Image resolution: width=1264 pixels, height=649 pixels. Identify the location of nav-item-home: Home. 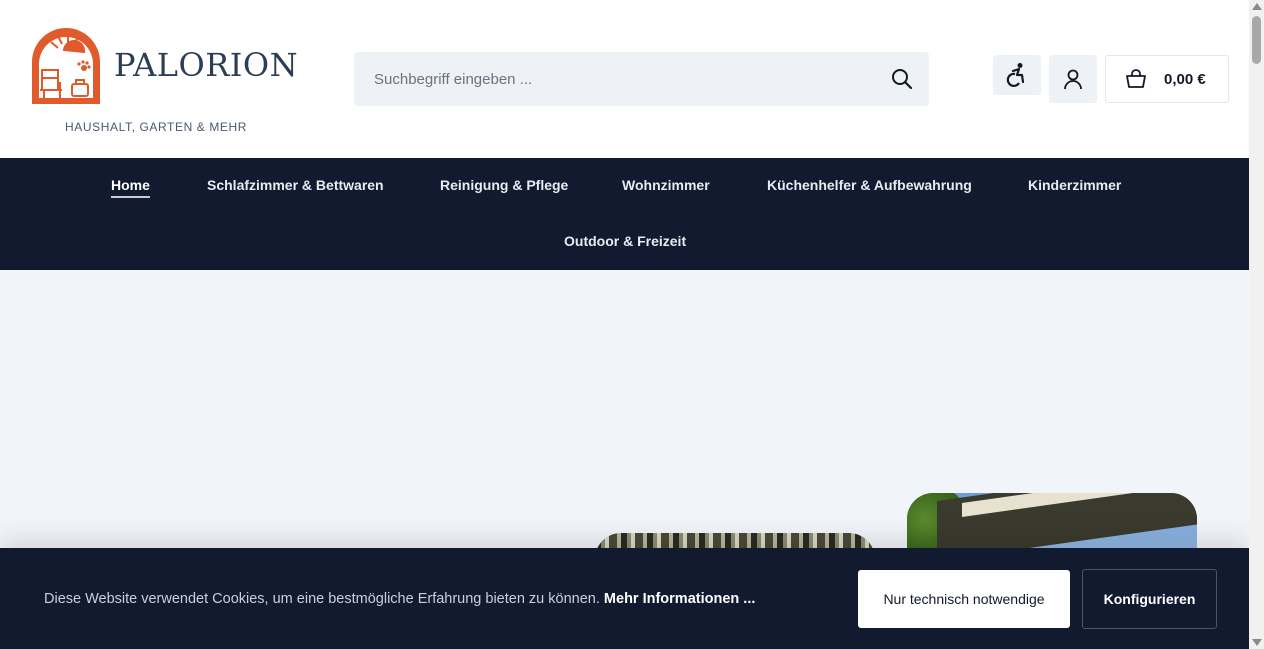
(130, 187).